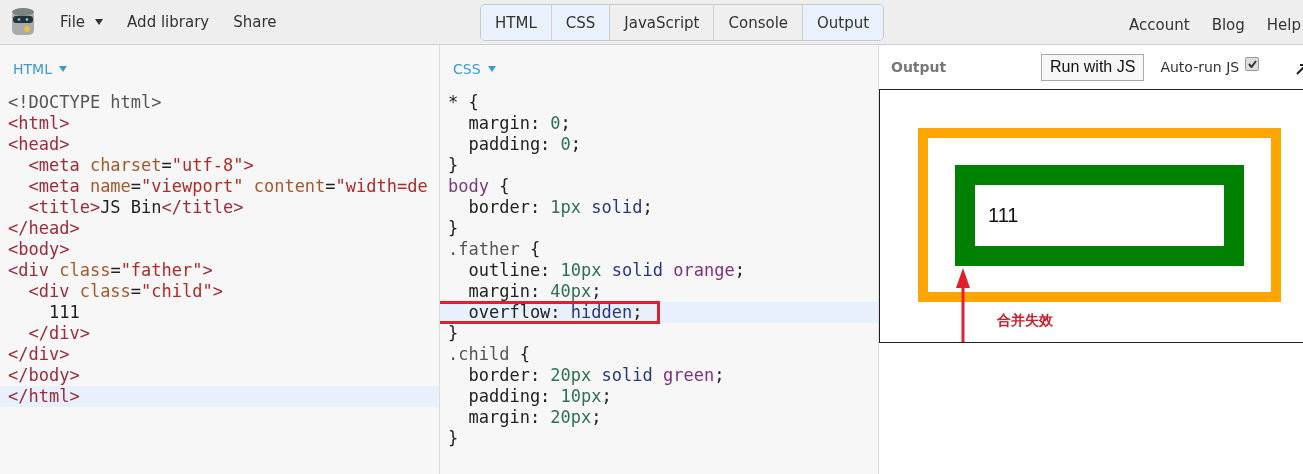 This screenshot has height=474, width=1303. Describe the element at coordinates (606, 270) in the screenshot. I see `code-line: outline: 10px solid orange;` at that location.